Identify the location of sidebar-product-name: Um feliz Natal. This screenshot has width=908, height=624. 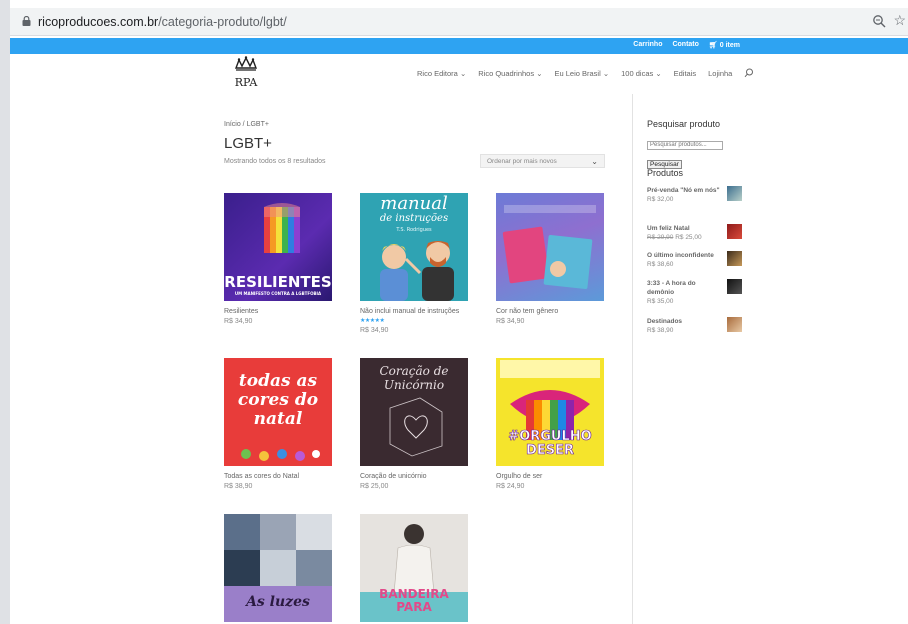
(685, 228).